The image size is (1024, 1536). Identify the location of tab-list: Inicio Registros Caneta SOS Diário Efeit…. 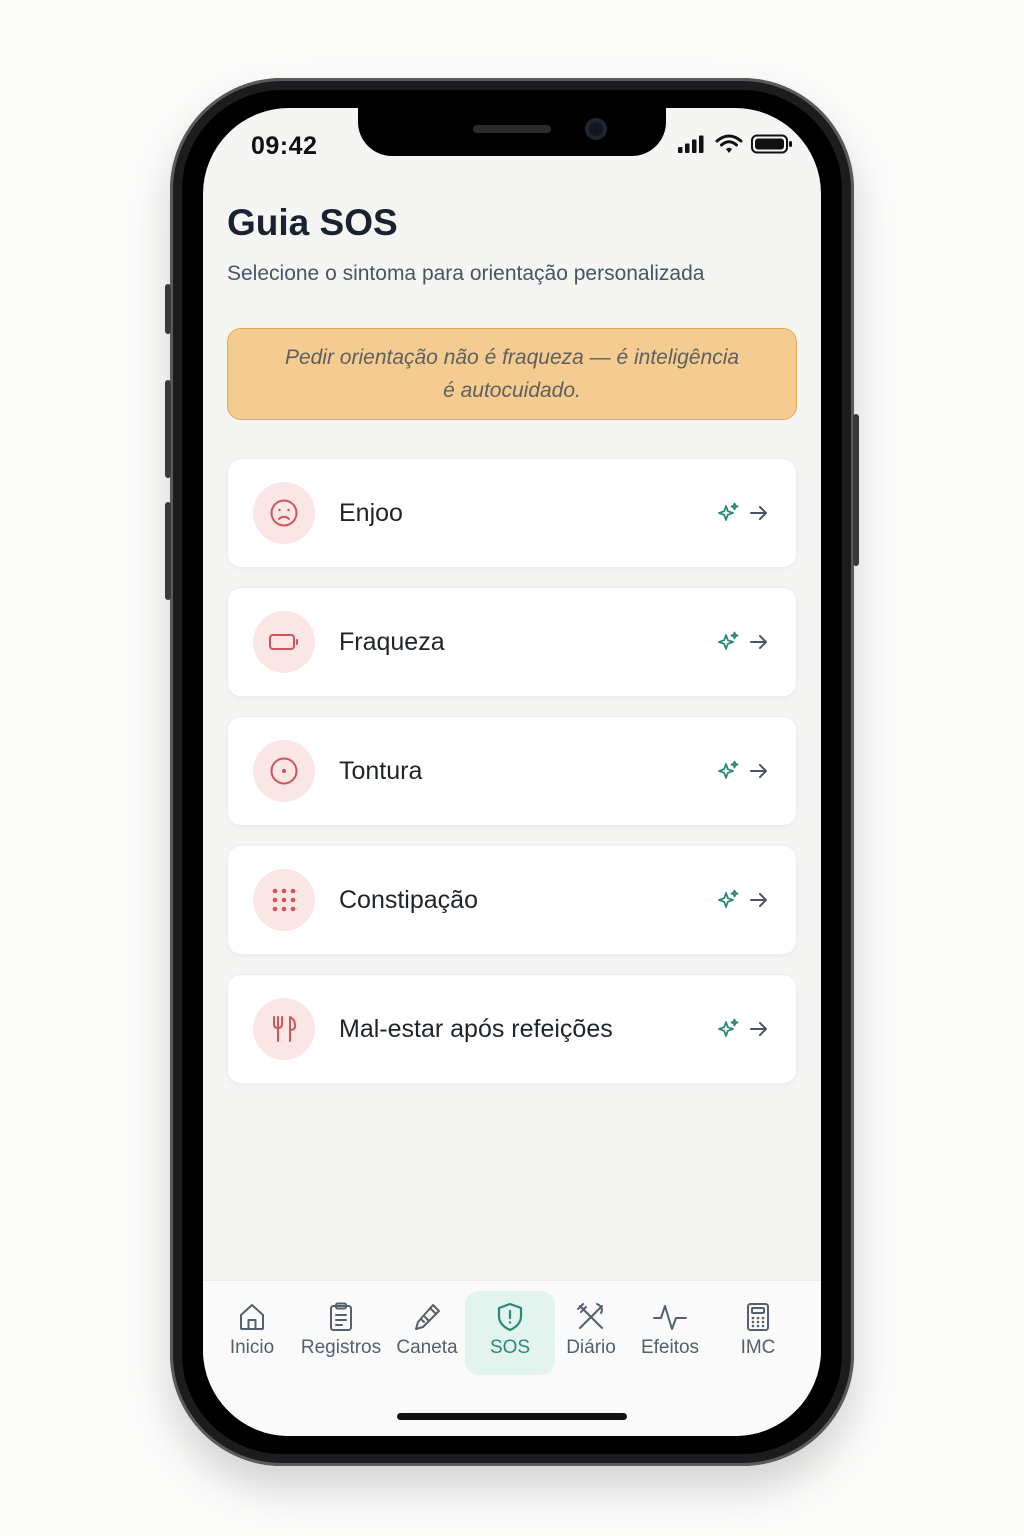
(507, 1333).